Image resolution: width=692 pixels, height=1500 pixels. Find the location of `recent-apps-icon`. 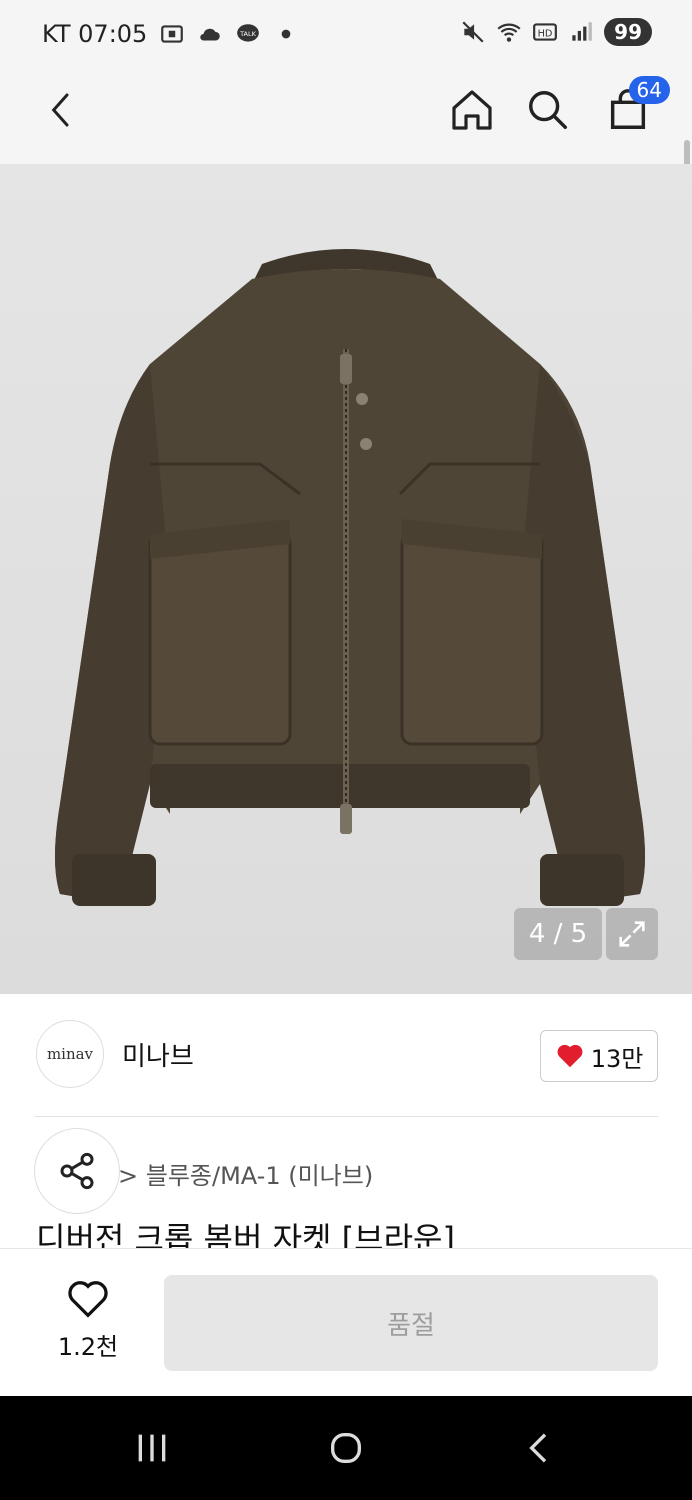

recent-apps-icon is located at coordinates (152, 1448).